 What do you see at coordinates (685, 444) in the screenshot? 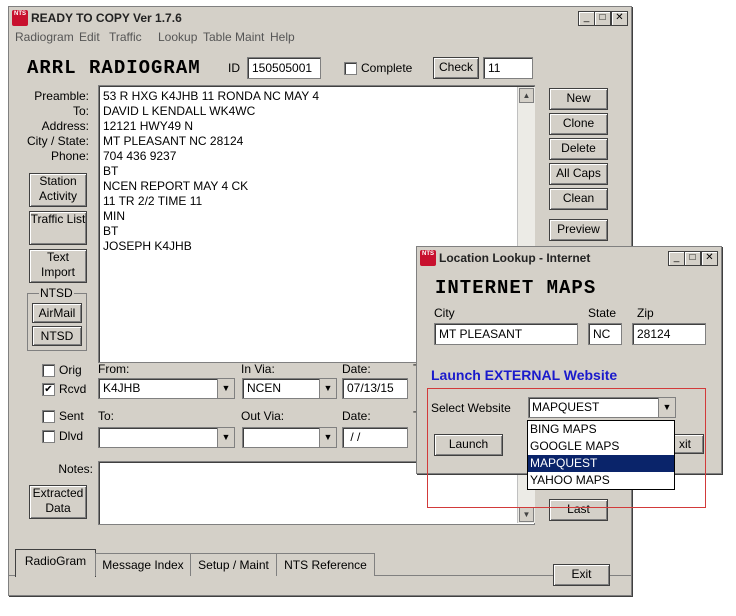
I see `lookup-exit-label: xit` at bounding box center [685, 444].